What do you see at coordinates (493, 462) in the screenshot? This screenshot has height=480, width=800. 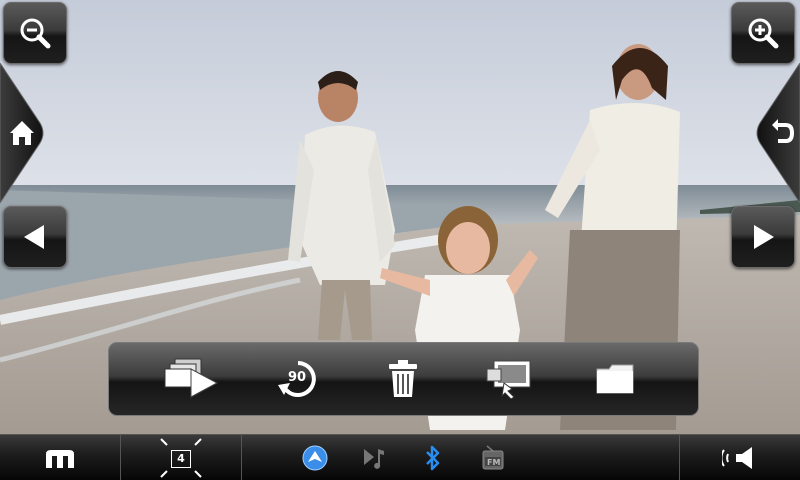 I see `svg-text: FM` at bounding box center [493, 462].